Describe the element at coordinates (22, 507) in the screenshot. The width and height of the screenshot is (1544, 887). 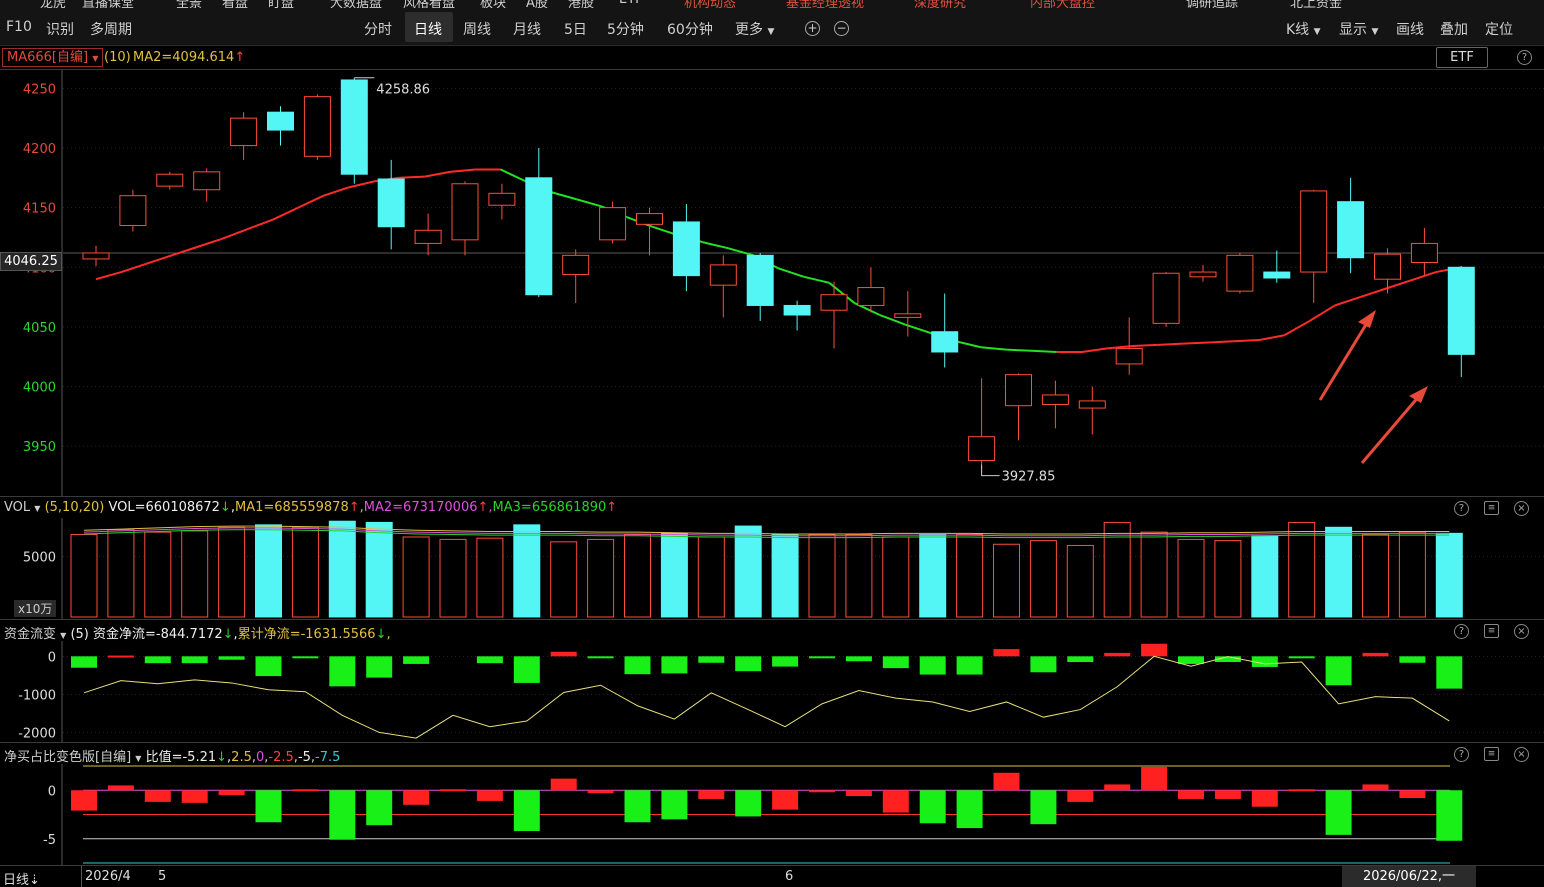
I see `vol-indicator-select: VOL ▼` at that location.